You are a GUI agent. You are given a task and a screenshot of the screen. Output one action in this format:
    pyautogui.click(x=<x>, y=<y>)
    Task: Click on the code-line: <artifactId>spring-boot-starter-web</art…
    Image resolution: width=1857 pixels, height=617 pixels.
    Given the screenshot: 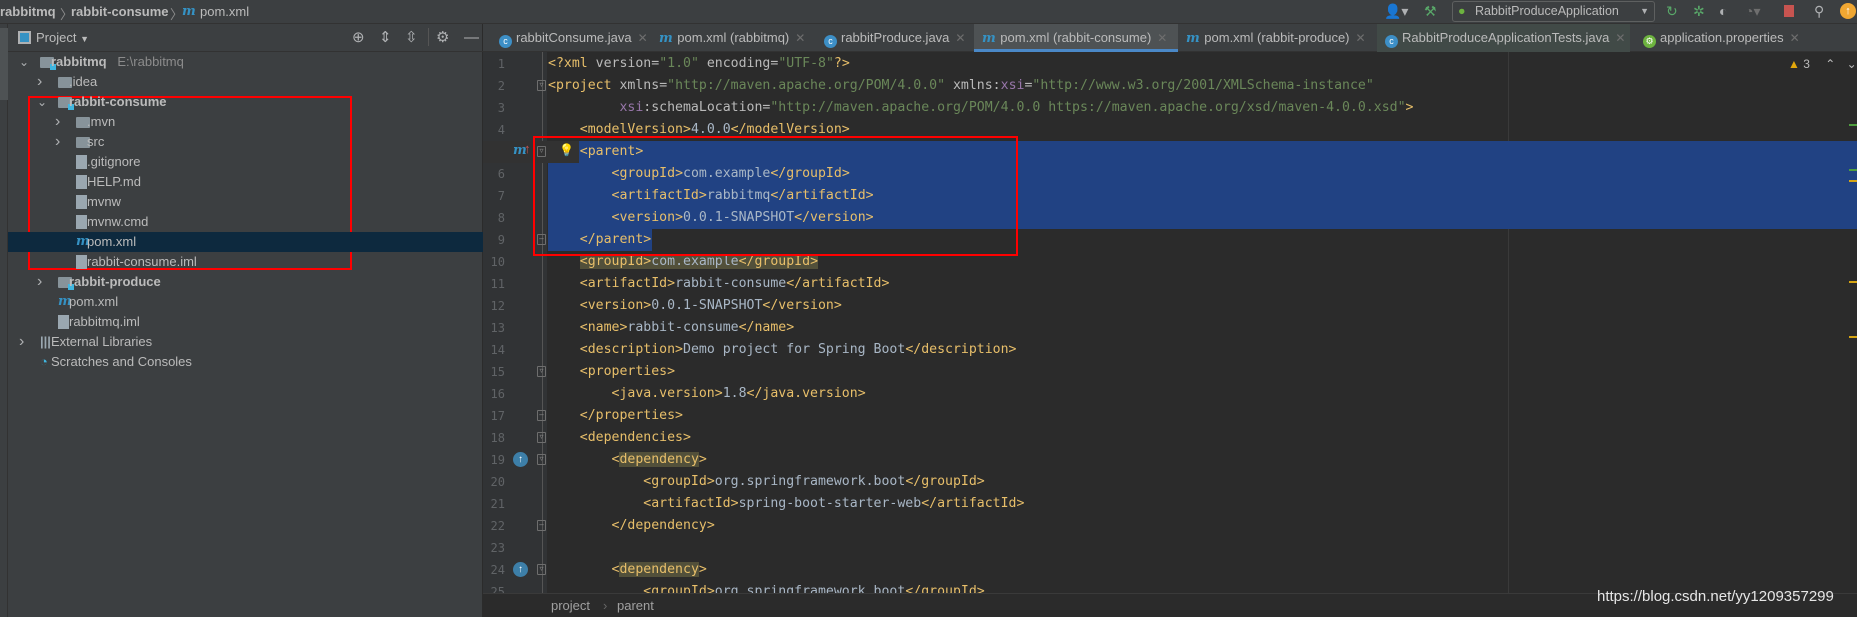 What is the action you would take?
    pyautogui.click(x=786, y=504)
    